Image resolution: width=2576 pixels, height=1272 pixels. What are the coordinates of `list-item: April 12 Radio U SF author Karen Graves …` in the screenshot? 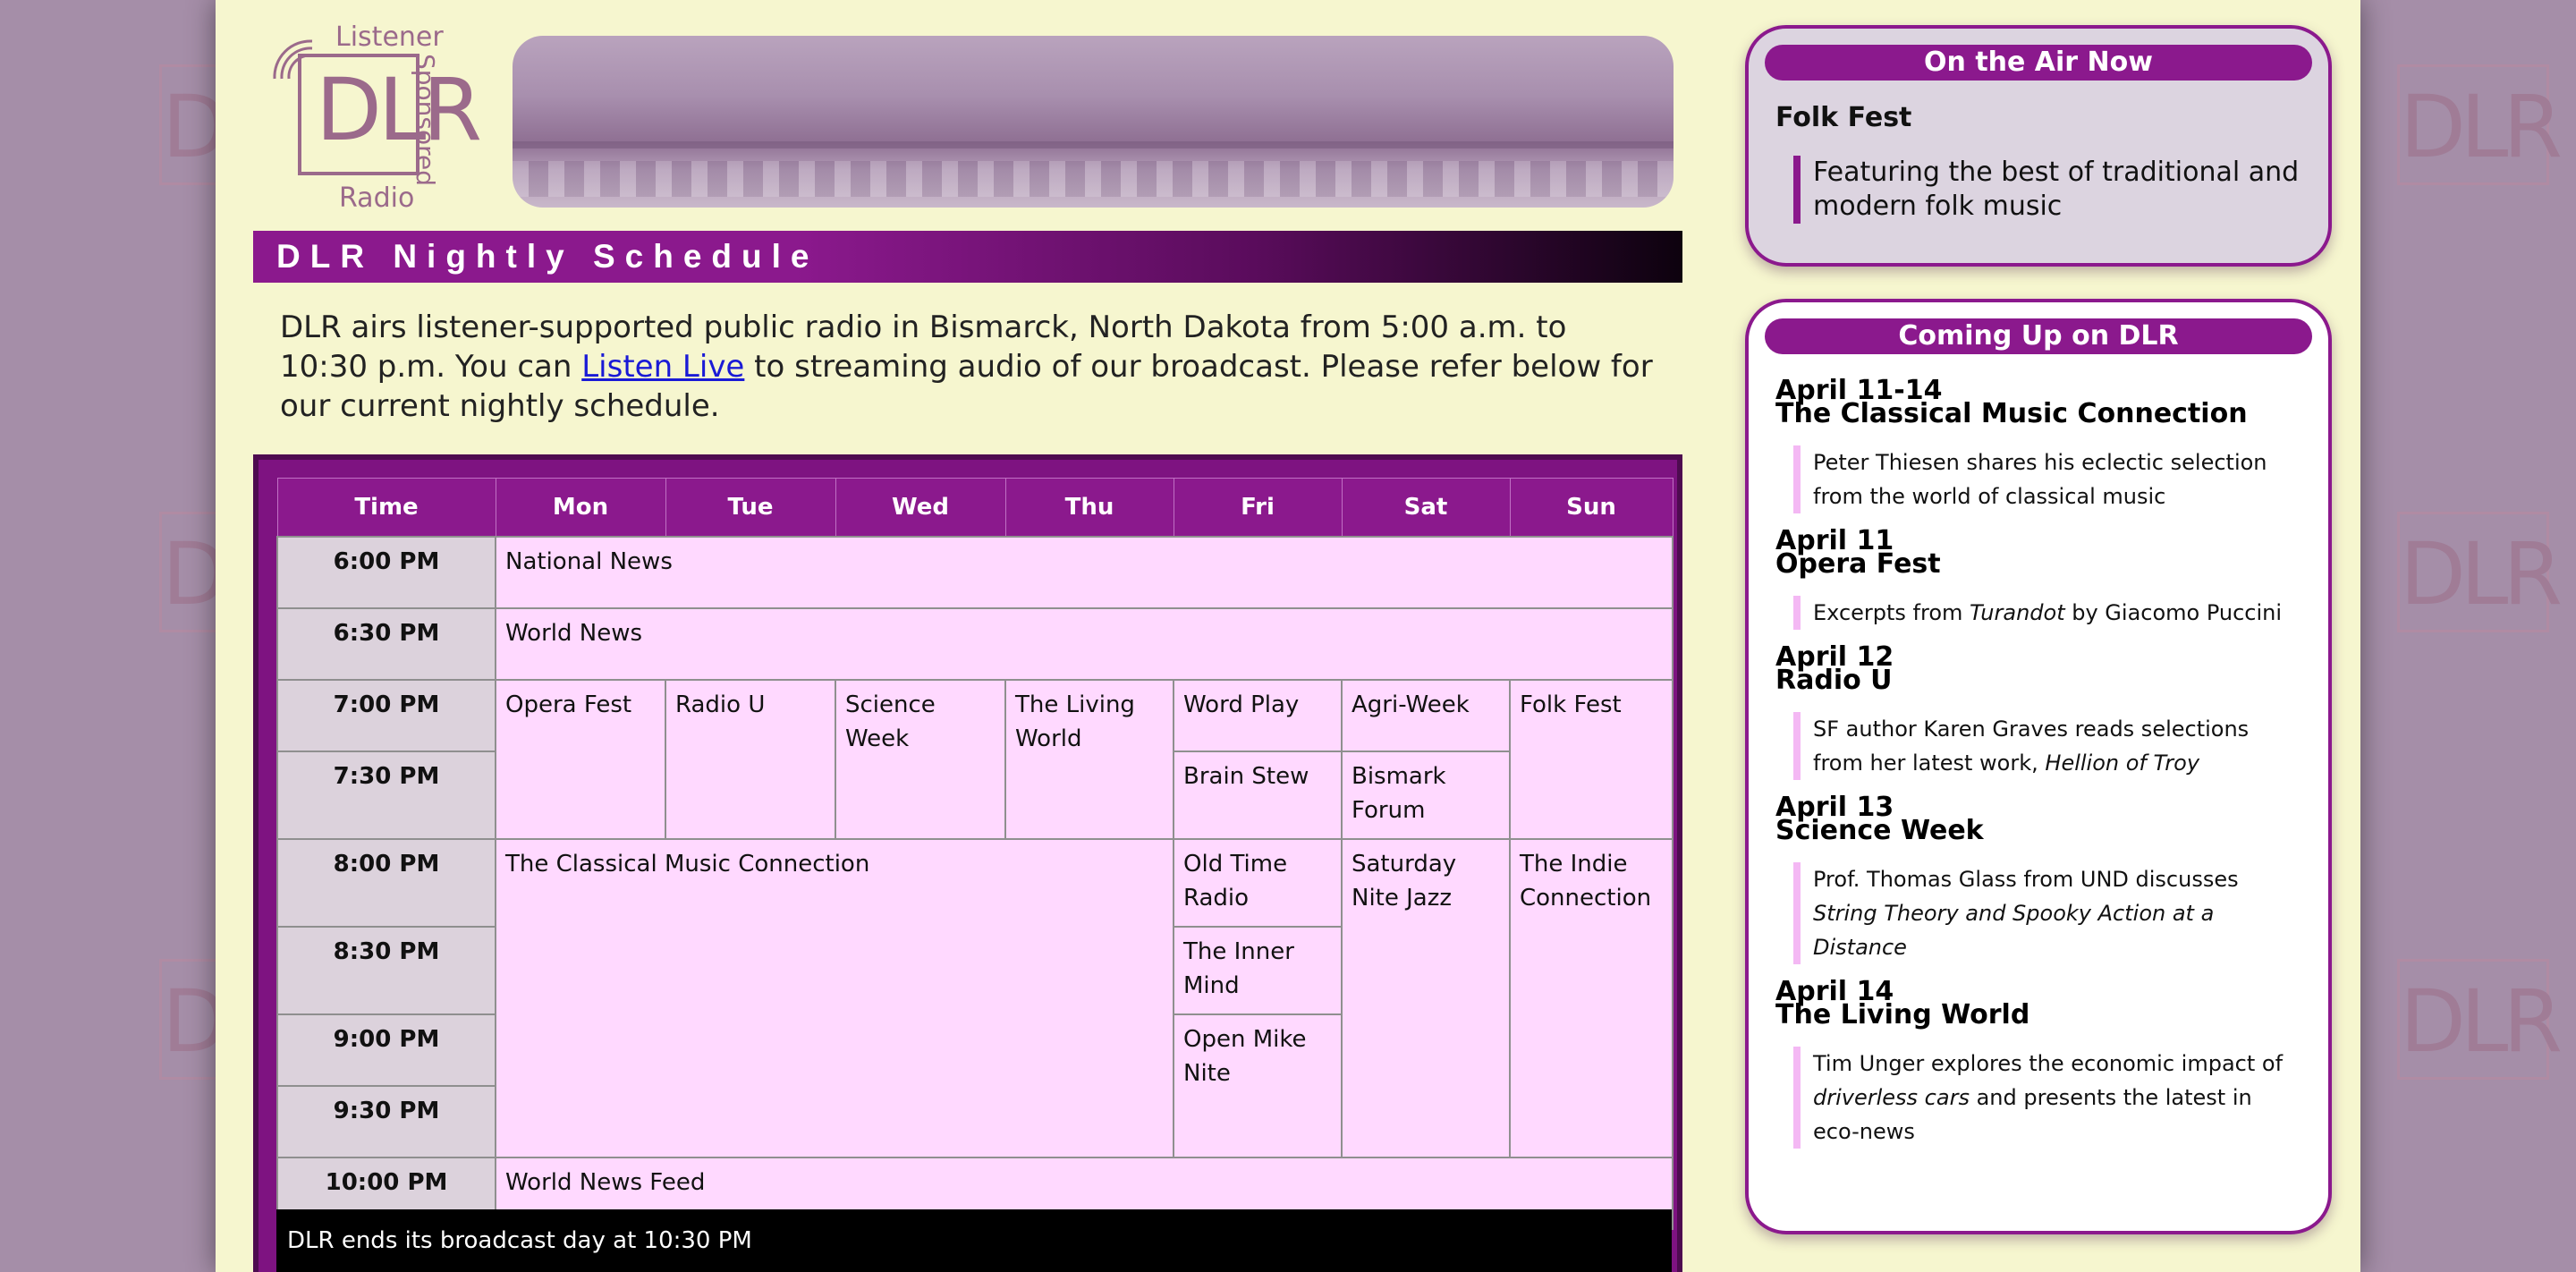 It's located at (2038, 712).